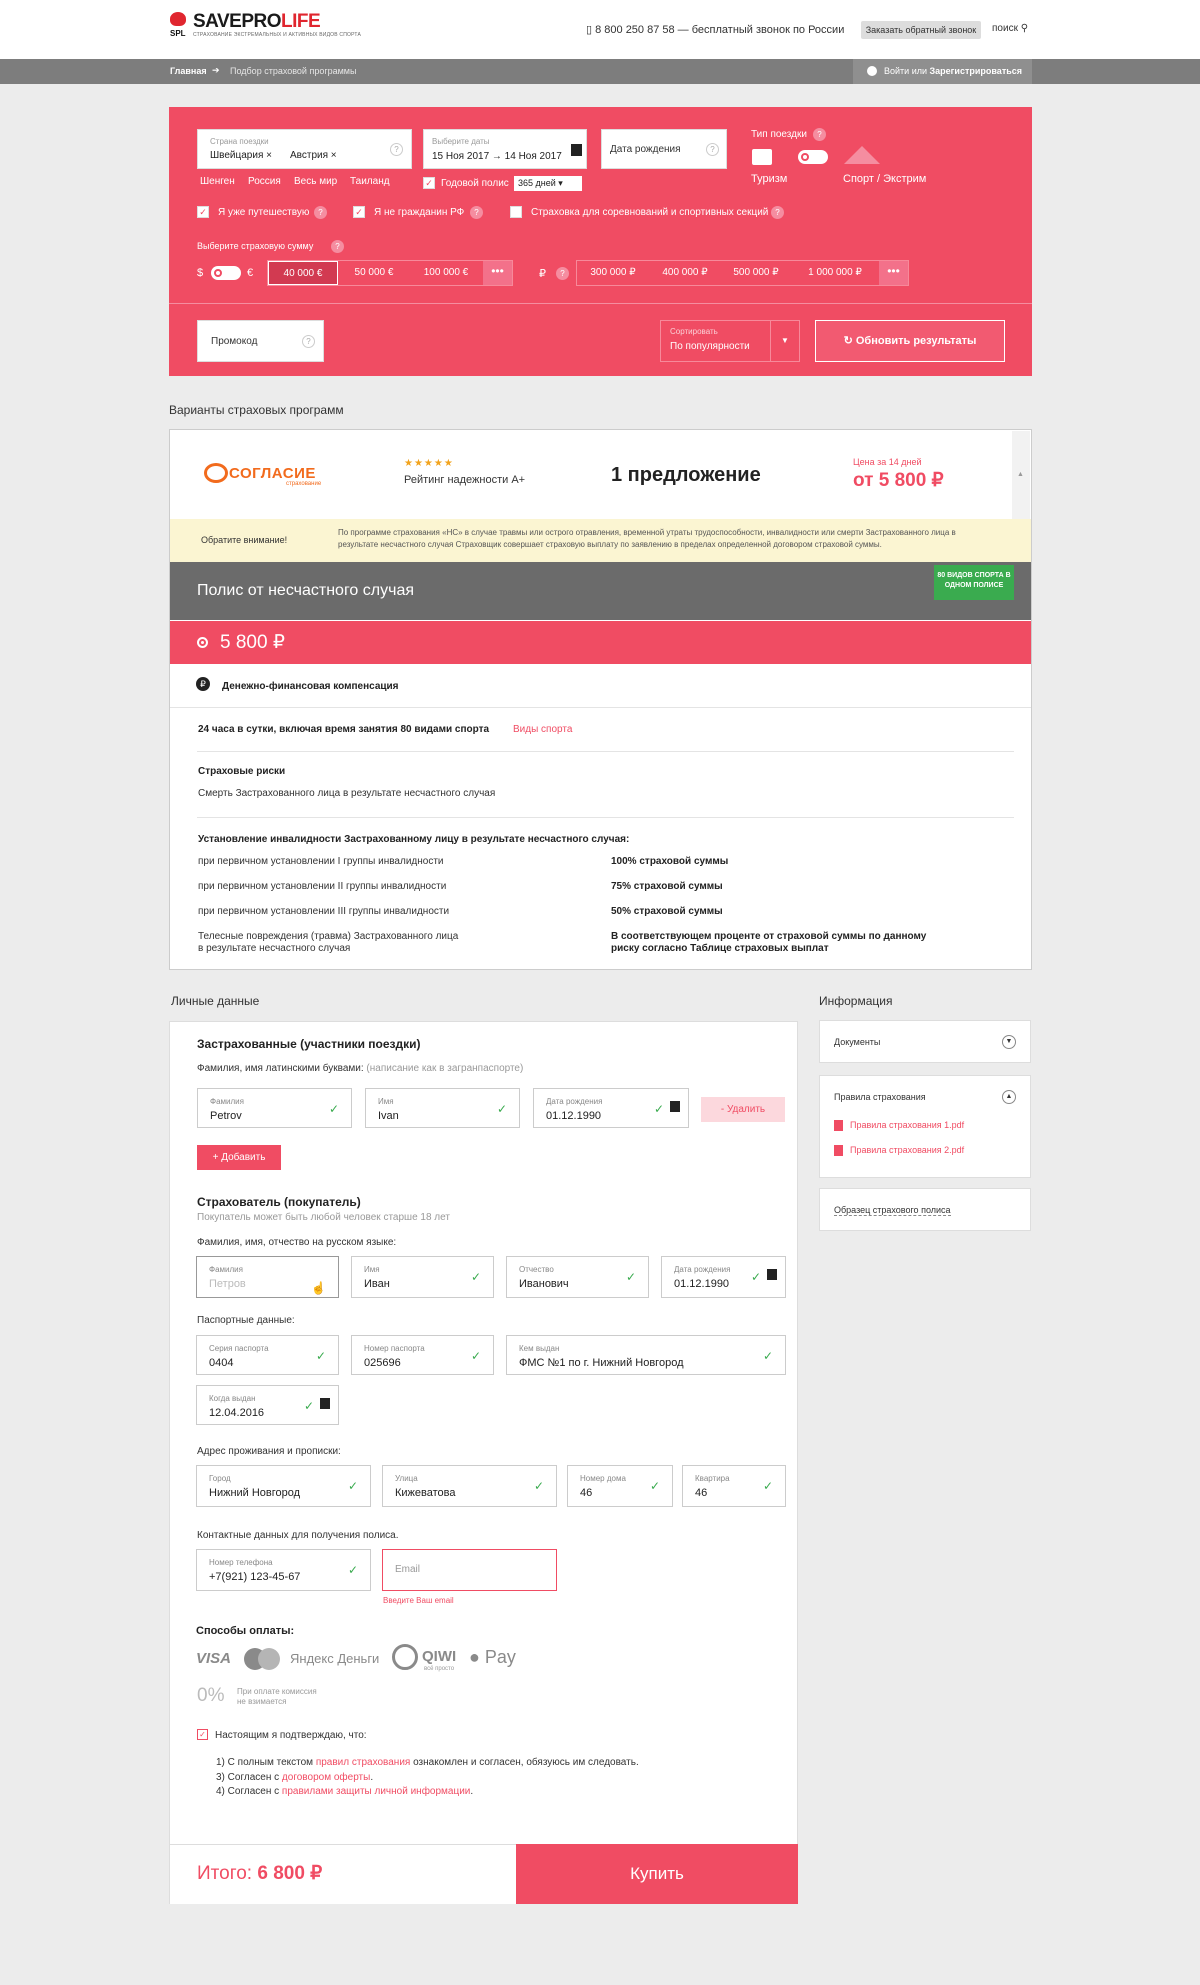 The height and width of the screenshot is (1985, 1200). Describe the element at coordinates (919, 71) in the screenshot. I see `or-text: или` at that location.